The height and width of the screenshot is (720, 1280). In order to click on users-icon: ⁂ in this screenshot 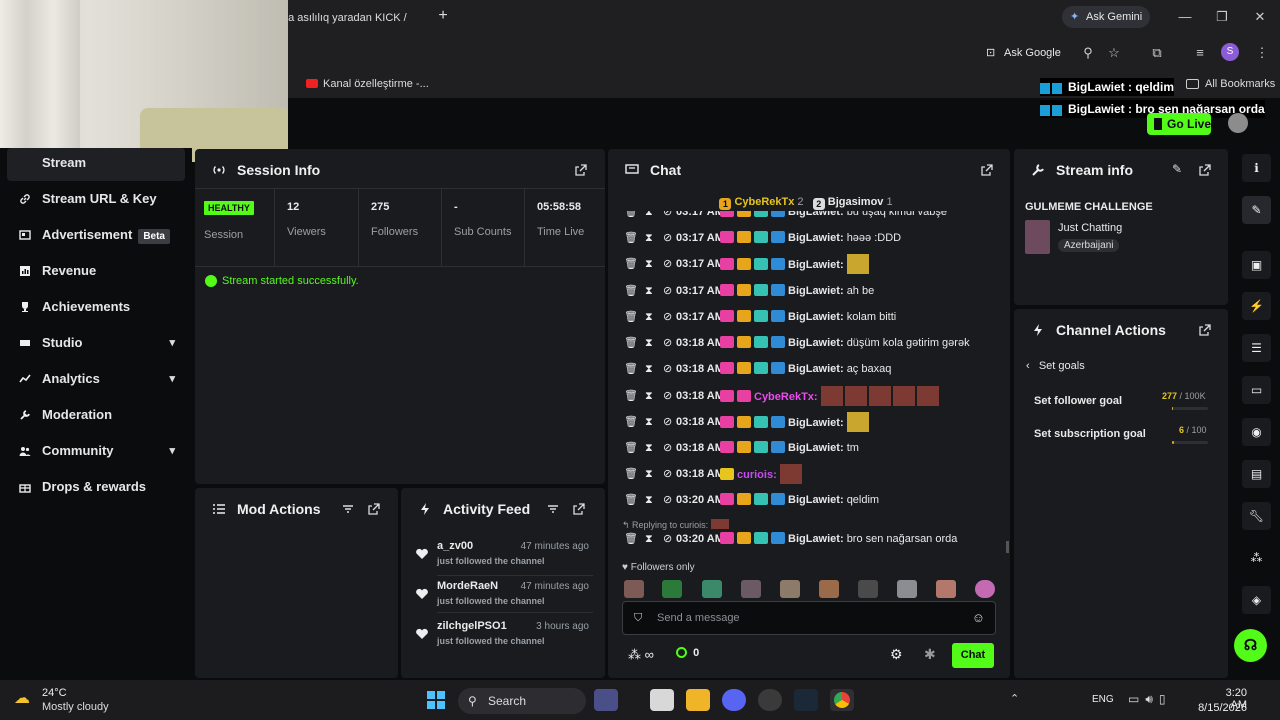, I will do `click(1256, 558)`.